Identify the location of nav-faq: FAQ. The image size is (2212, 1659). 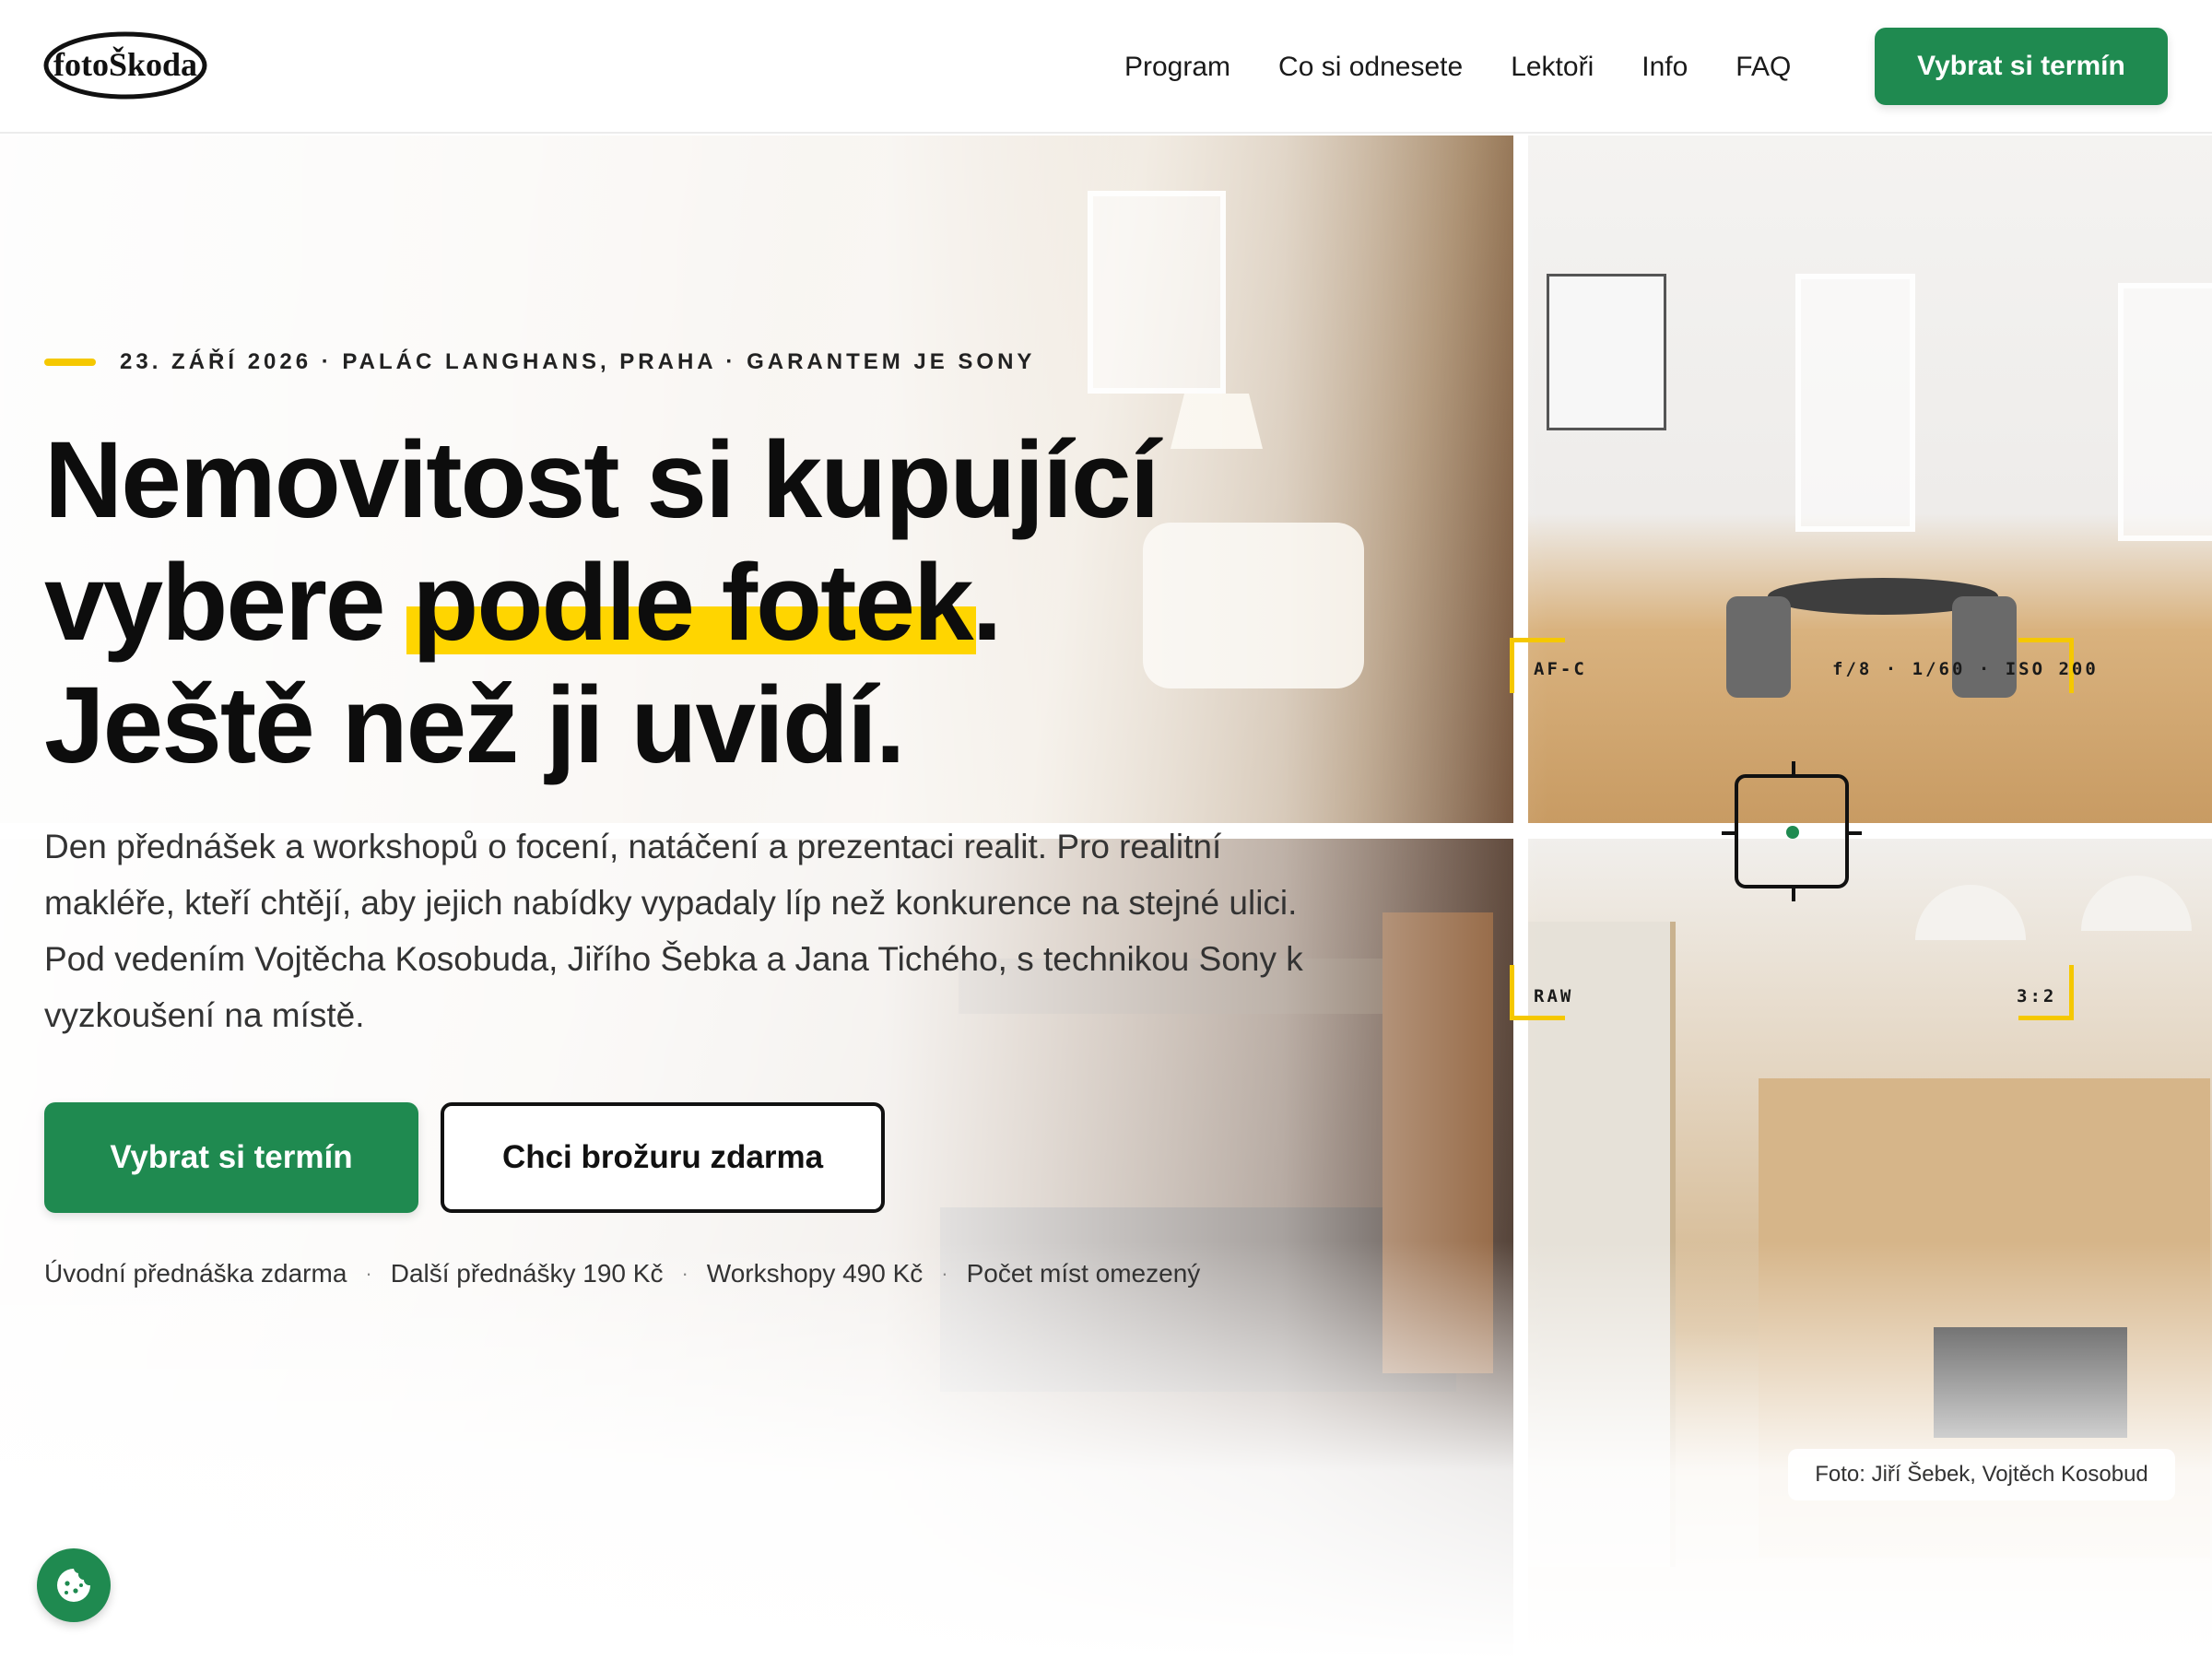
(1763, 67).